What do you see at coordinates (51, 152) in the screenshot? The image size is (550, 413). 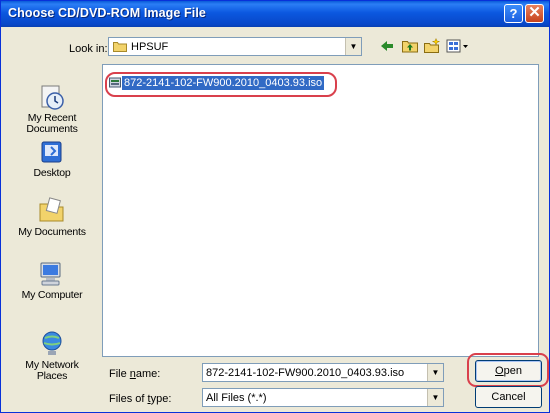 I see `desktop-icon` at bounding box center [51, 152].